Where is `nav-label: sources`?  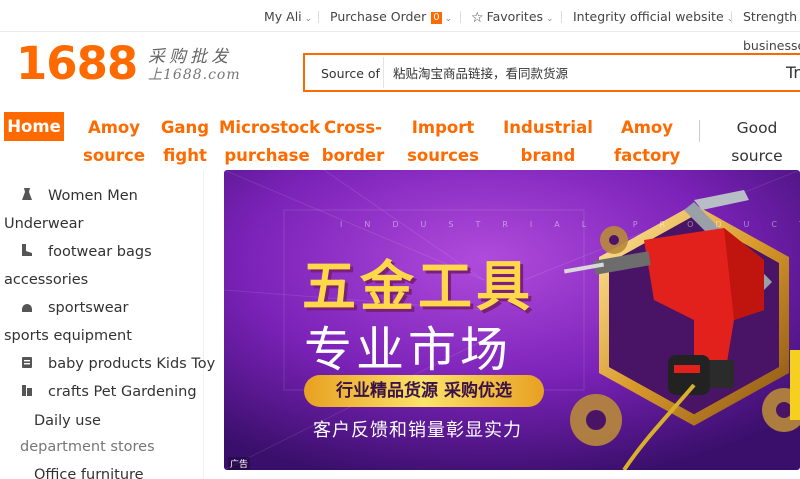 nav-label: sources is located at coordinates (443, 155).